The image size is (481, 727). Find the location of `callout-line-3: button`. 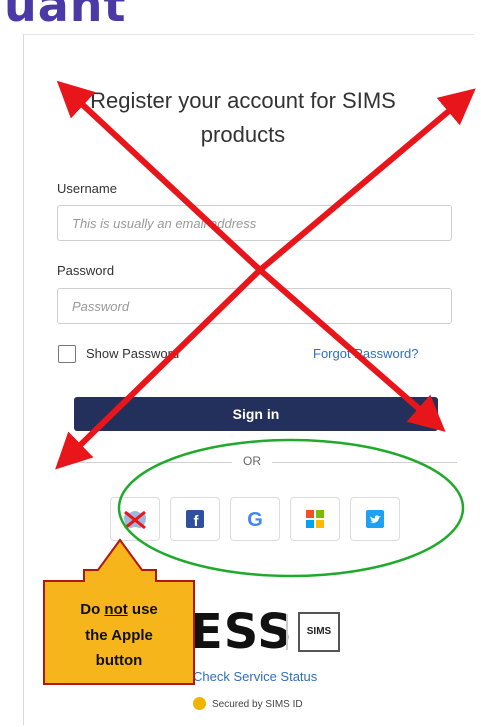

callout-line-3: button is located at coordinates (119, 660).